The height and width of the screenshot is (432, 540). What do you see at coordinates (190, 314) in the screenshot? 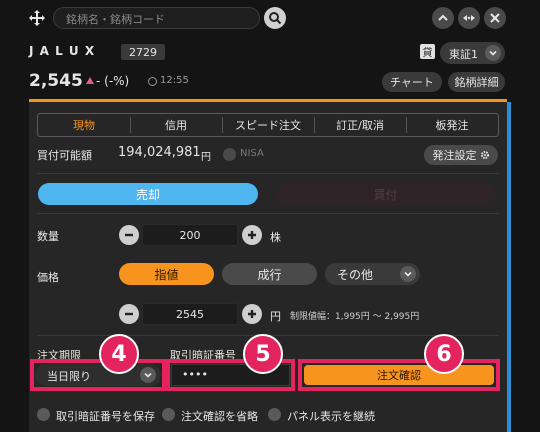
I see `price-input: 2545` at bounding box center [190, 314].